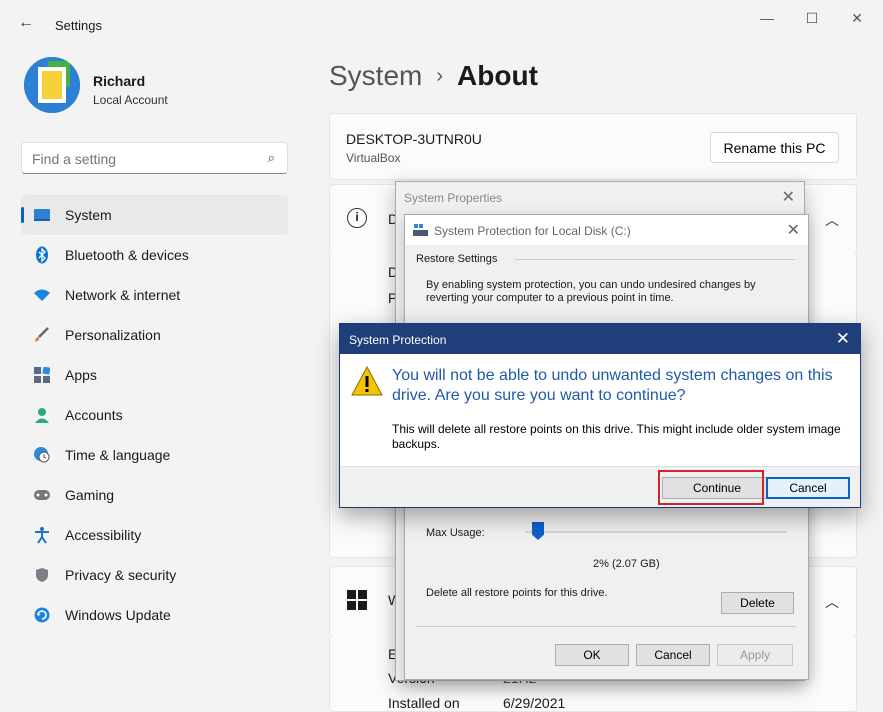  What do you see at coordinates (424, 703) in the screenshot?
I see `installed-on-label: Installed on` at bounding box center [424, 703].